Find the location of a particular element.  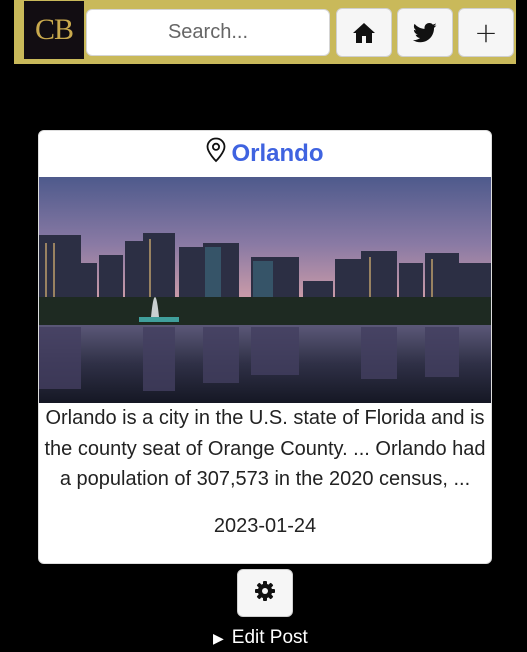

add-post-button: + is located at coordinates (486, 32).